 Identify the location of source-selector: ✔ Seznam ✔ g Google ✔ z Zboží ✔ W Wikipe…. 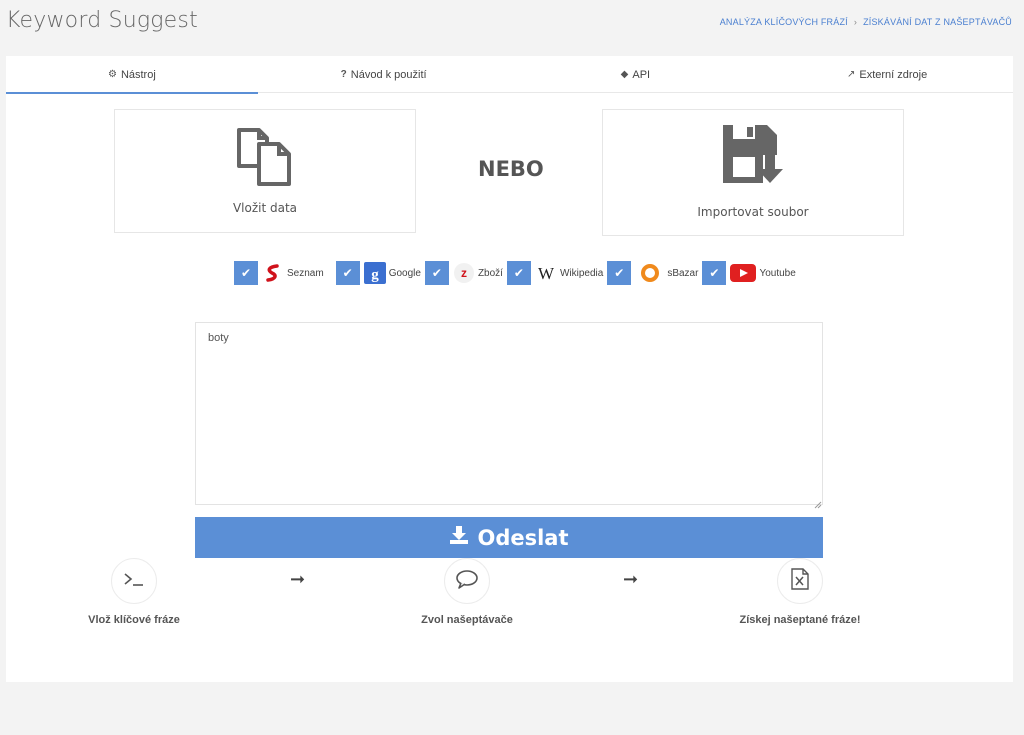
(517, 273).